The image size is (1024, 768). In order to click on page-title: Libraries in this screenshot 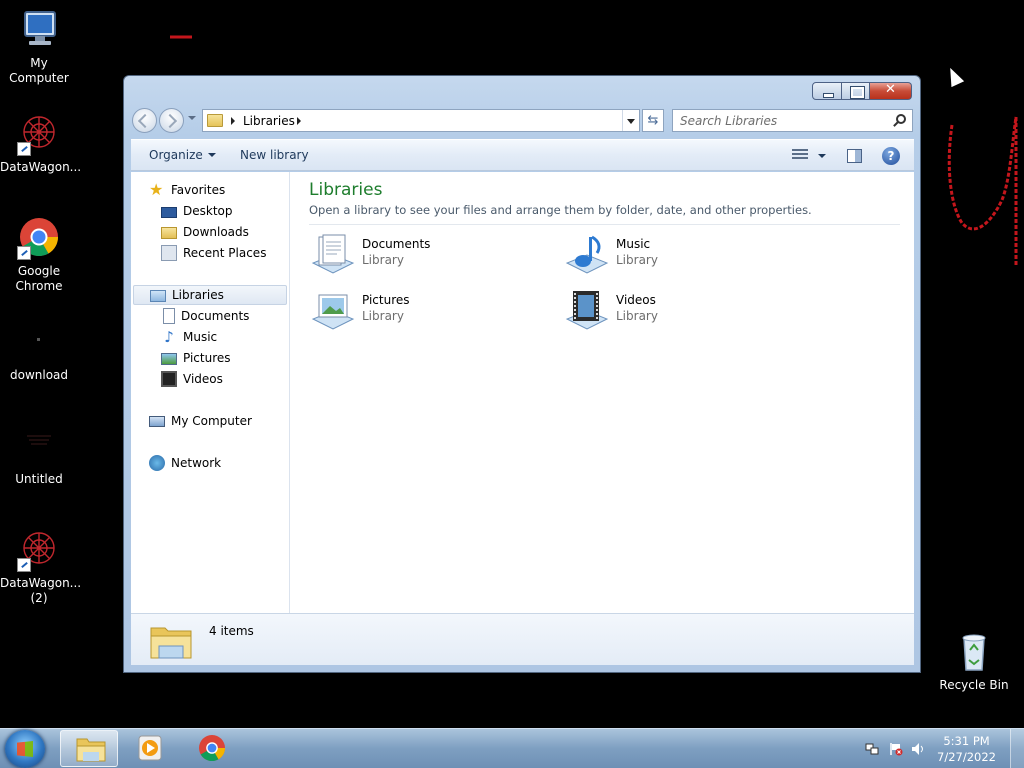, I will do `click(346, 190)`.